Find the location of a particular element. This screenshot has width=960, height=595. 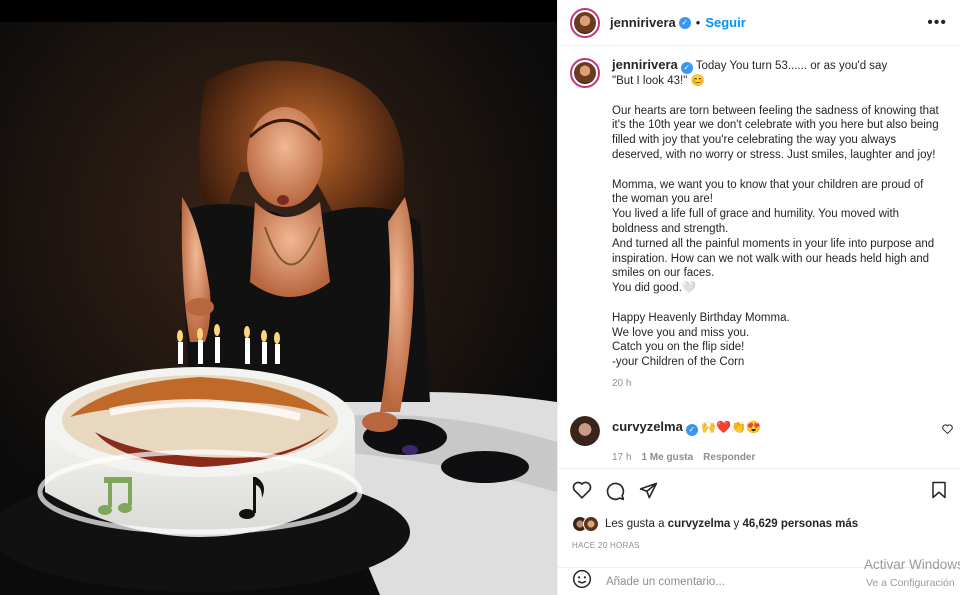

caption-line: Today You turn 53...... or as you'd say is located at coordinates (791, 66).